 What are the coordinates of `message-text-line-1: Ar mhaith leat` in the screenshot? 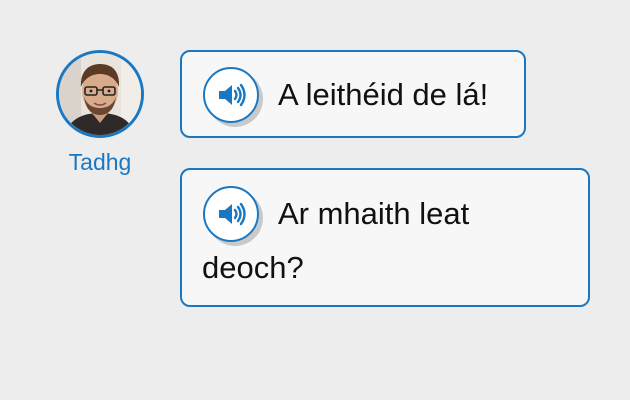 It's located at (374, 213).